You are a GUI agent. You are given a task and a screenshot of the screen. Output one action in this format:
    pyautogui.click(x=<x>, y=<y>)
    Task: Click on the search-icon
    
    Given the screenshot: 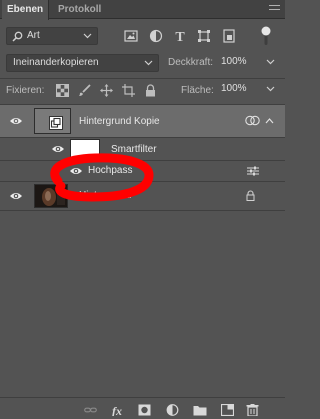 What is the action you would take?
    pyautogui.click(x=17, y=36)
    